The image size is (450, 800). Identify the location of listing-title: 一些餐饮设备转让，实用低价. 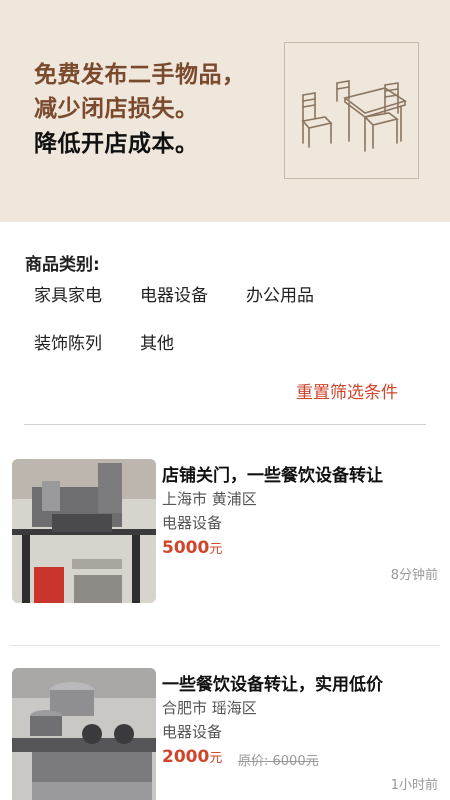
(272, 685).